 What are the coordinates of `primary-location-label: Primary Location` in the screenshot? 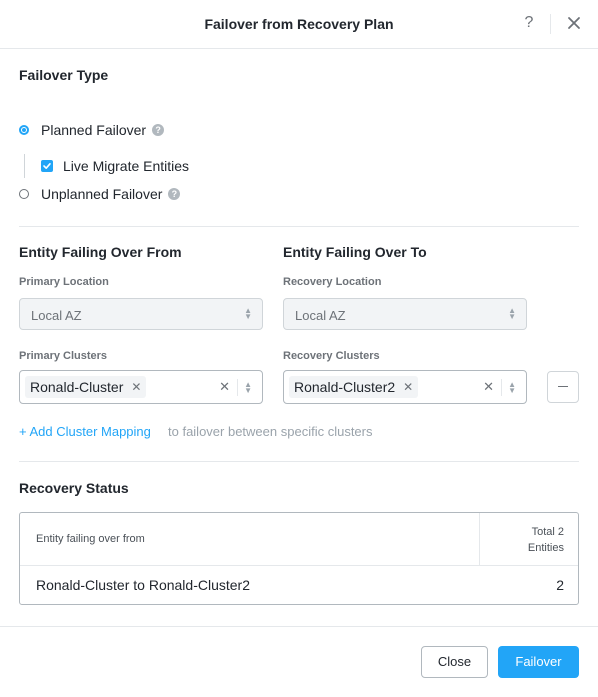 It's located at (64, 282).